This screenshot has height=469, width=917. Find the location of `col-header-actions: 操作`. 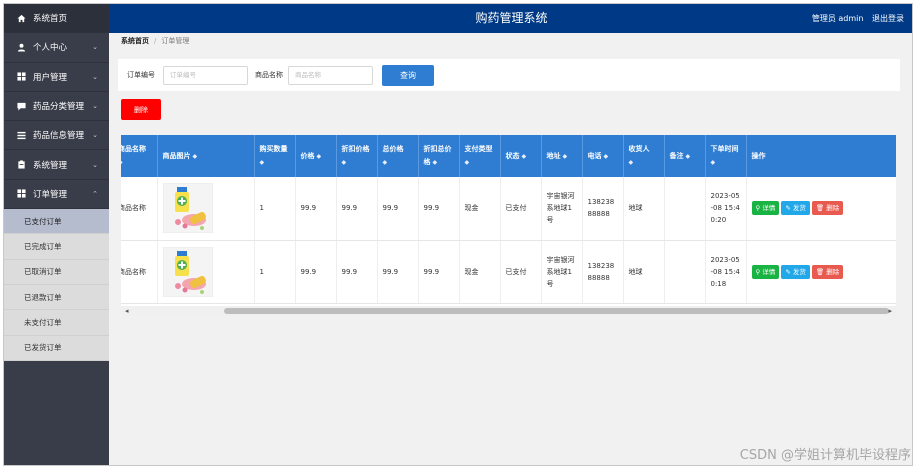

col-header-actions: 操作 is located at coordinates (821, 156).